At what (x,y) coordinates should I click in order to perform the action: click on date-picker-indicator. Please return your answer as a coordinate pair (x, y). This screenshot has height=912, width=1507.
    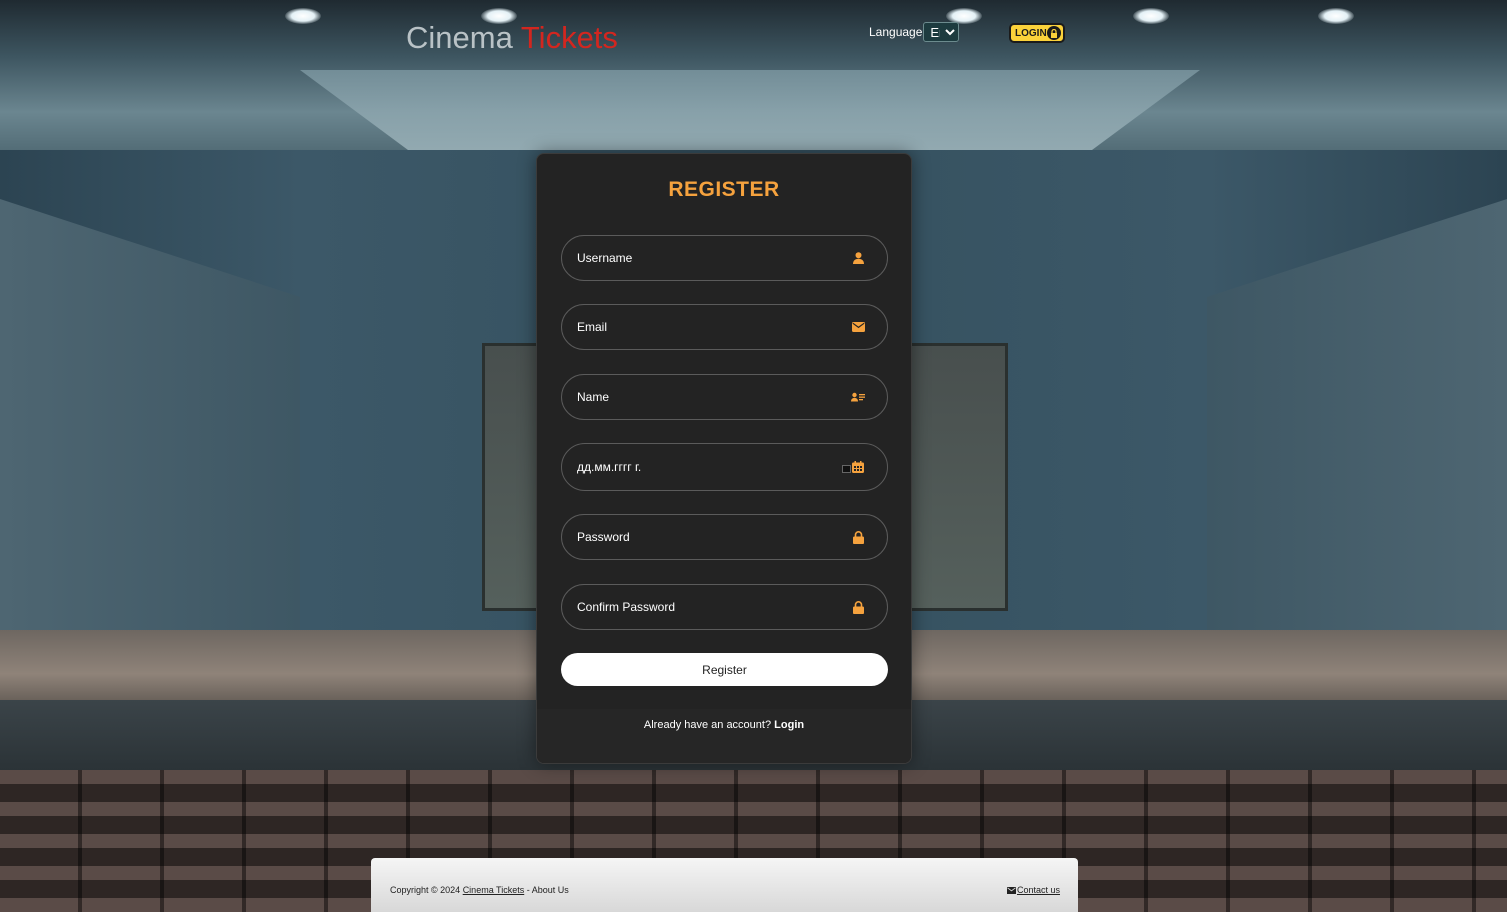
    Looking at the image, I should click on (846, 469).